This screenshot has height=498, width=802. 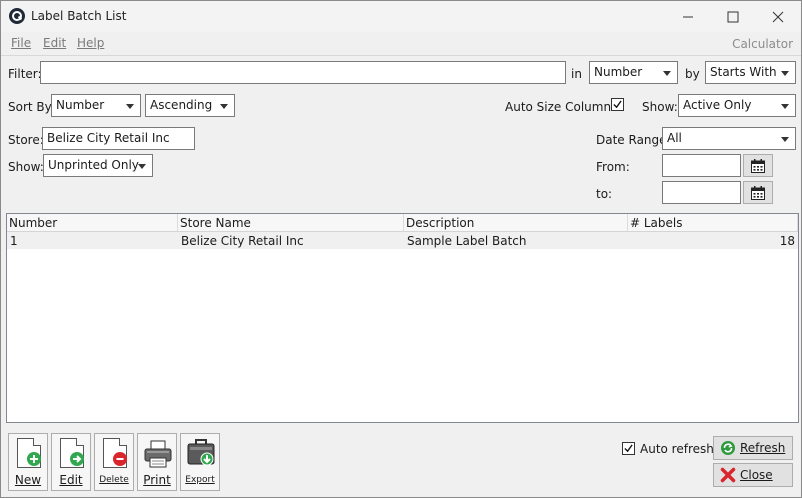 I want to click on from-date-label: From:, so click(x=613, y=167).